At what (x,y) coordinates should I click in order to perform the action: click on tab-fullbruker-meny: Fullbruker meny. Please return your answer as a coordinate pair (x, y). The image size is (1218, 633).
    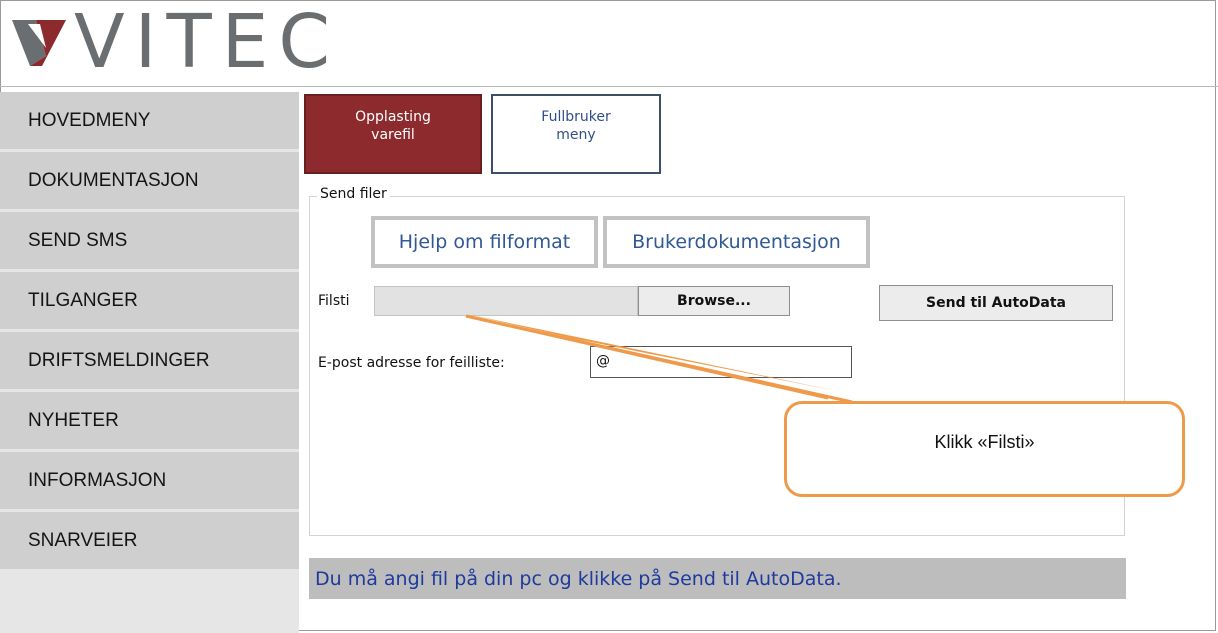
    Looking at the image, I should click on (576, 134).